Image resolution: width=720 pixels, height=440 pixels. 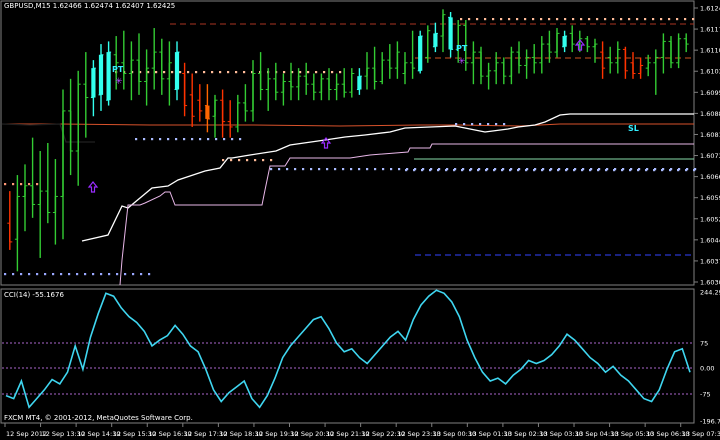 What do you see at coordinates (705, 395) in the screenshot?
I see `cci-tick-label: -75` at bounding box center [705, 395].